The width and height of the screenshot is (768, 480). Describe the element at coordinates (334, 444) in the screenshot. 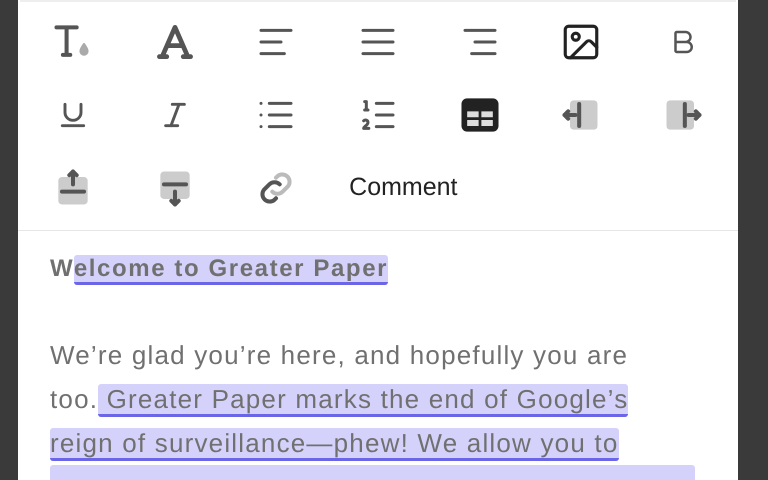

I see `comment-highlight: reign of surveillance—phew! We allow you to` at that location.